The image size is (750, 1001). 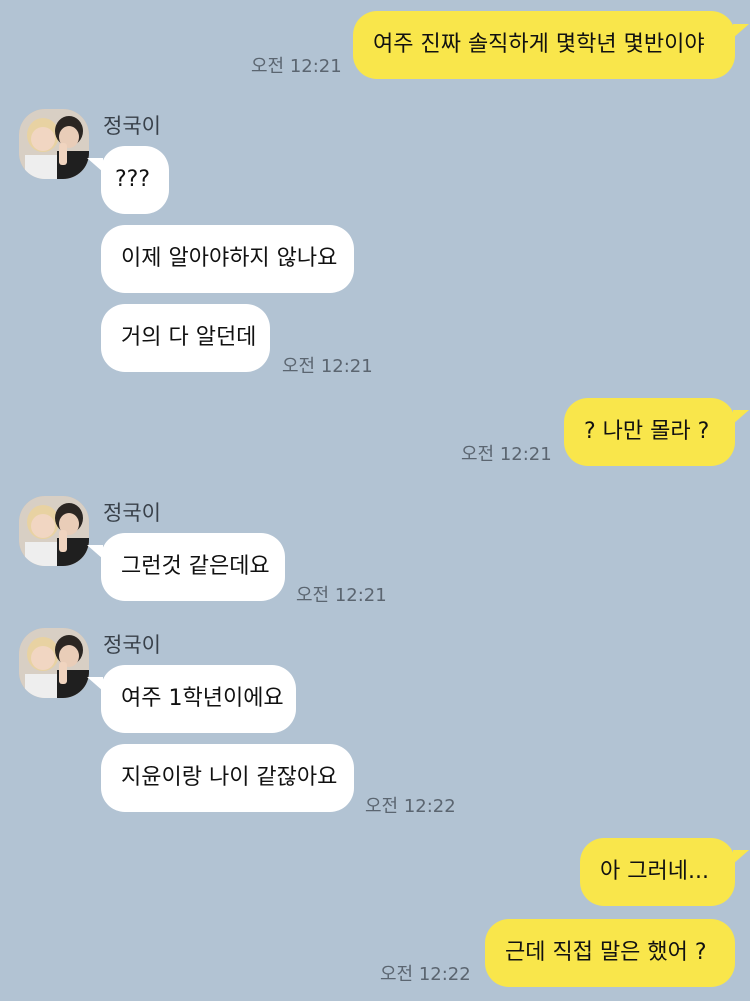 What do you see at coordinates (539, 44) in the screenshot?
I see `message-text: 여주 진짜 솔직하게 몇학년 몇반이야` at bounding box center [539, 44].